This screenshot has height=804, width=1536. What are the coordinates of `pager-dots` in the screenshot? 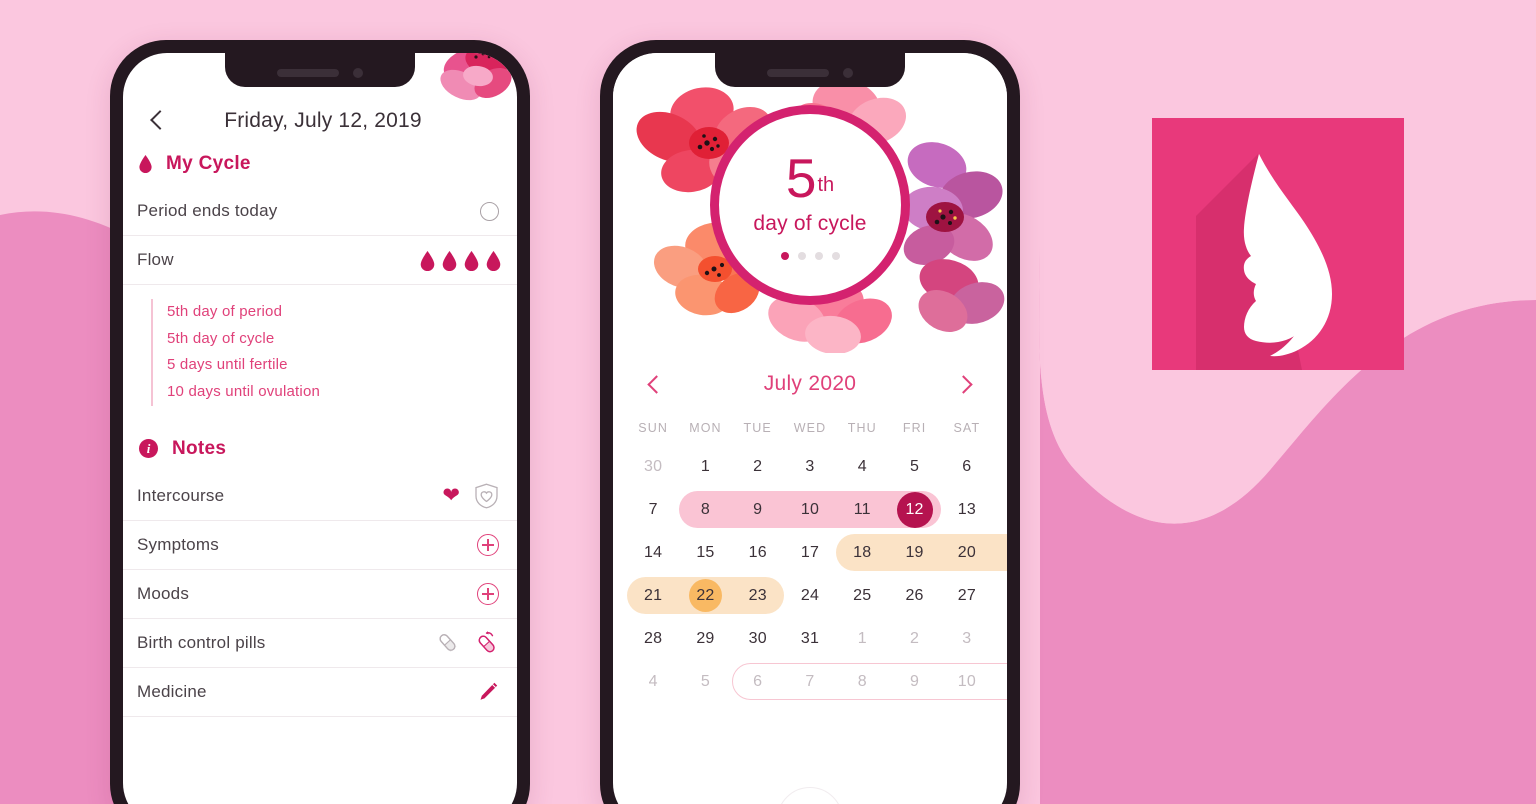 It's located at (810, 255).